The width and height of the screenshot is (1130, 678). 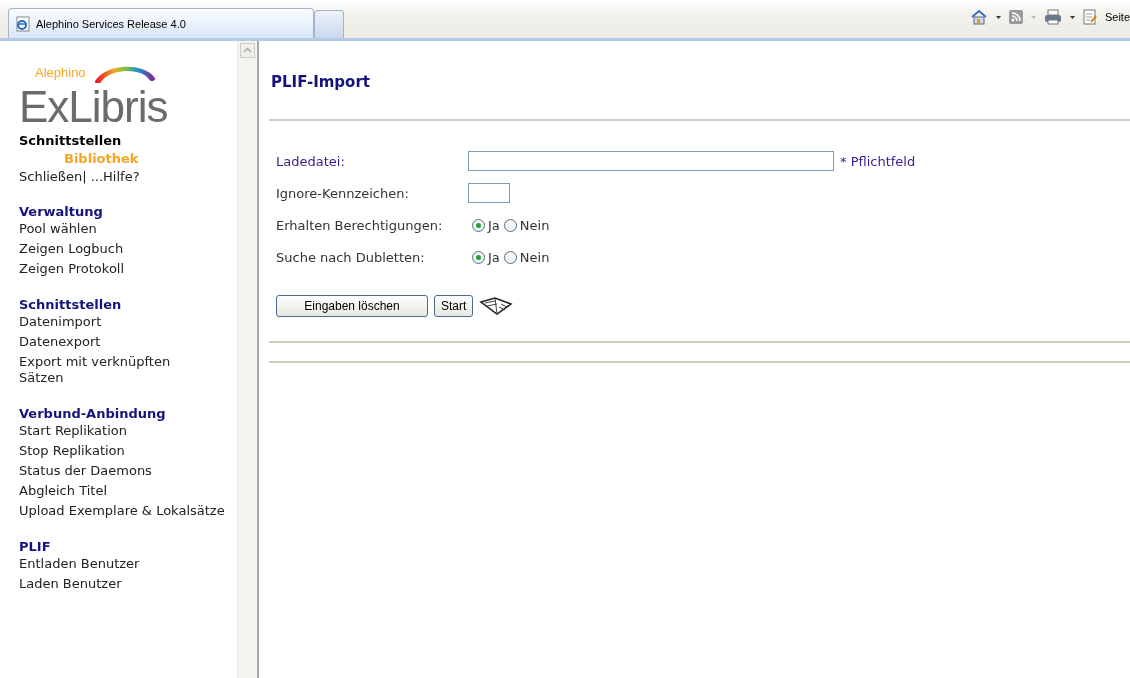 What do you see at coordinates (128, 370) in the screenshot?
I see `menu-link: Export mit verknüpften Sätzen` at bounding box center [128, 370].